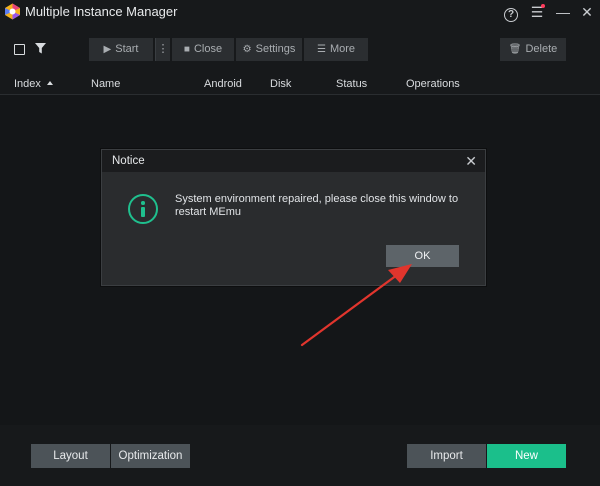 This screenshot has height=486, width=600. Describe the element at coordinates (33, 84) in the screenshot. I see `column-index: Index` at that location.